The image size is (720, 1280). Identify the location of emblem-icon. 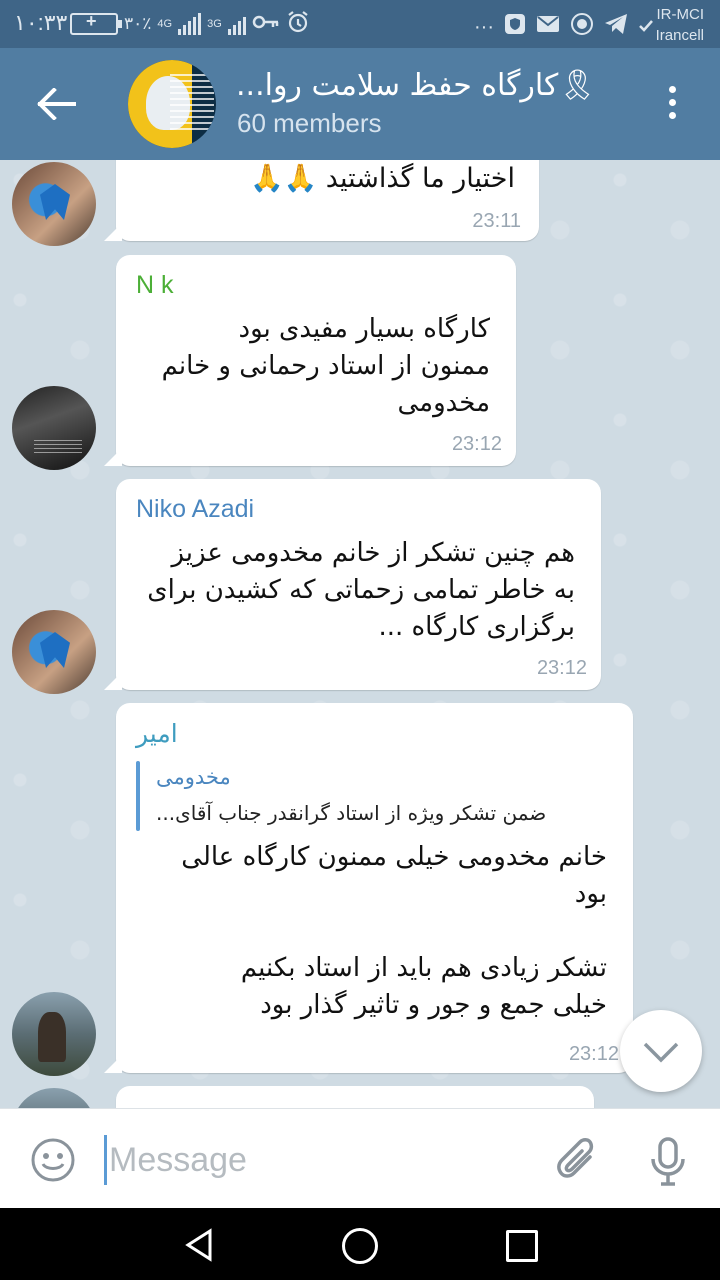
(582, 27).